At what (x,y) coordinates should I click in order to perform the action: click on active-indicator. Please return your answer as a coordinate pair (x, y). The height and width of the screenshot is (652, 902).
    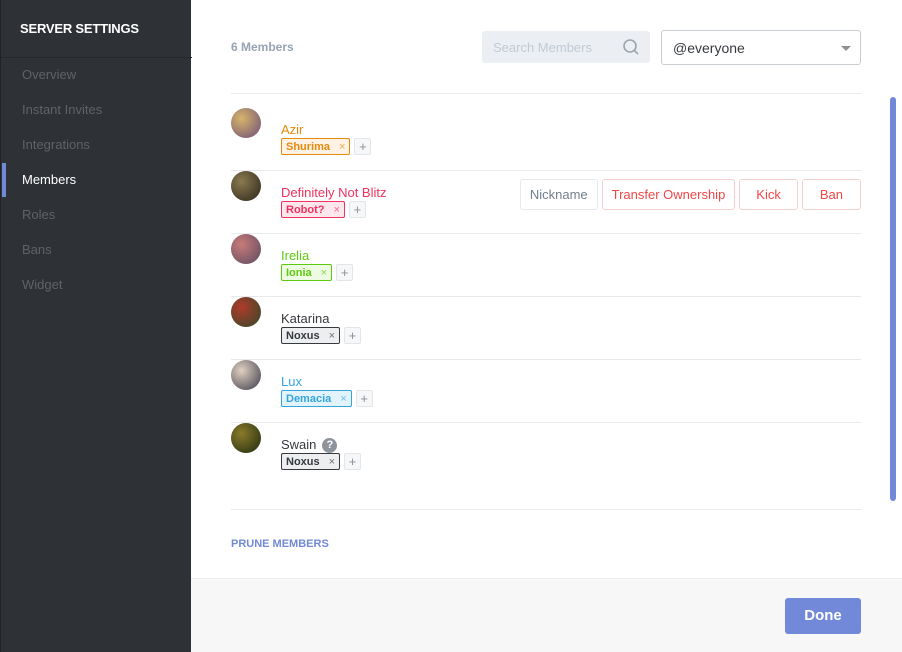
    Looking at the image, I should click on (4, 180).